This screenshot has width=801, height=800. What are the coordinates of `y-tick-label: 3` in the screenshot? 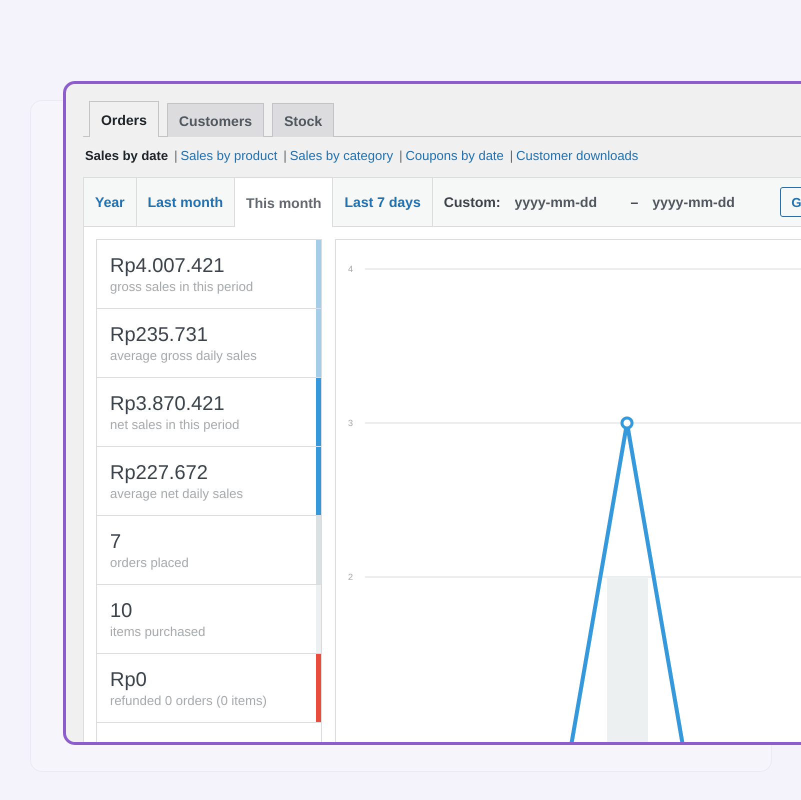 It's located at (351, 423).